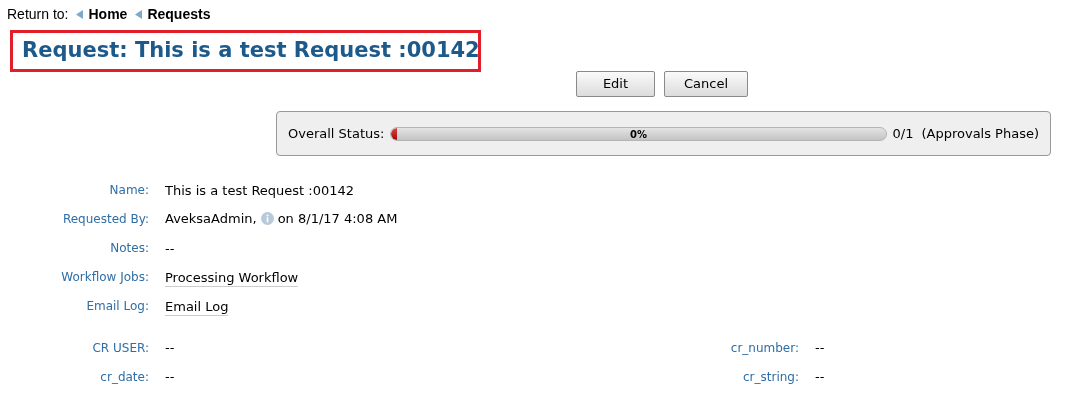 The height and width of the screenshot is (418, 1091). Describe the element at coordinates (197, 307) in the screenshot. I see `field-link: Email Log` at that location.